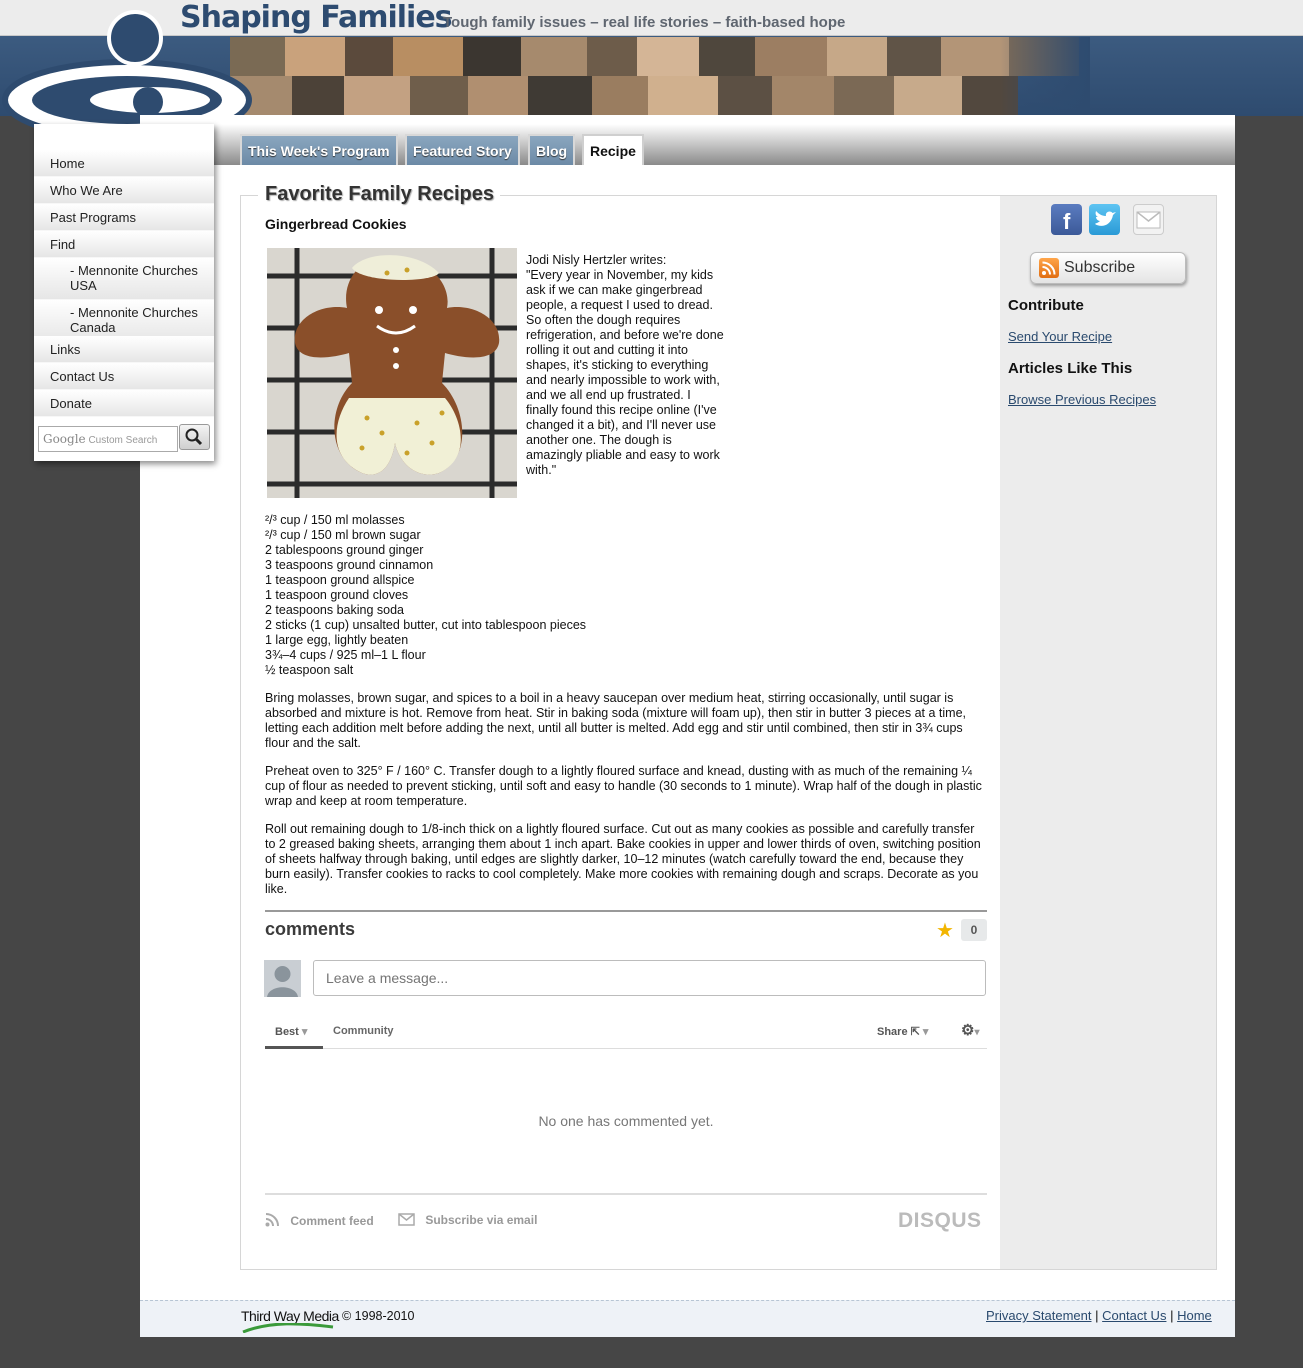 The width and height of the screenshot is (1303, 1368). What do you see at coordinates (287, 1032) in the screenshot?
I see `tab-best-label: Best` at bounding box center [287, 1032].